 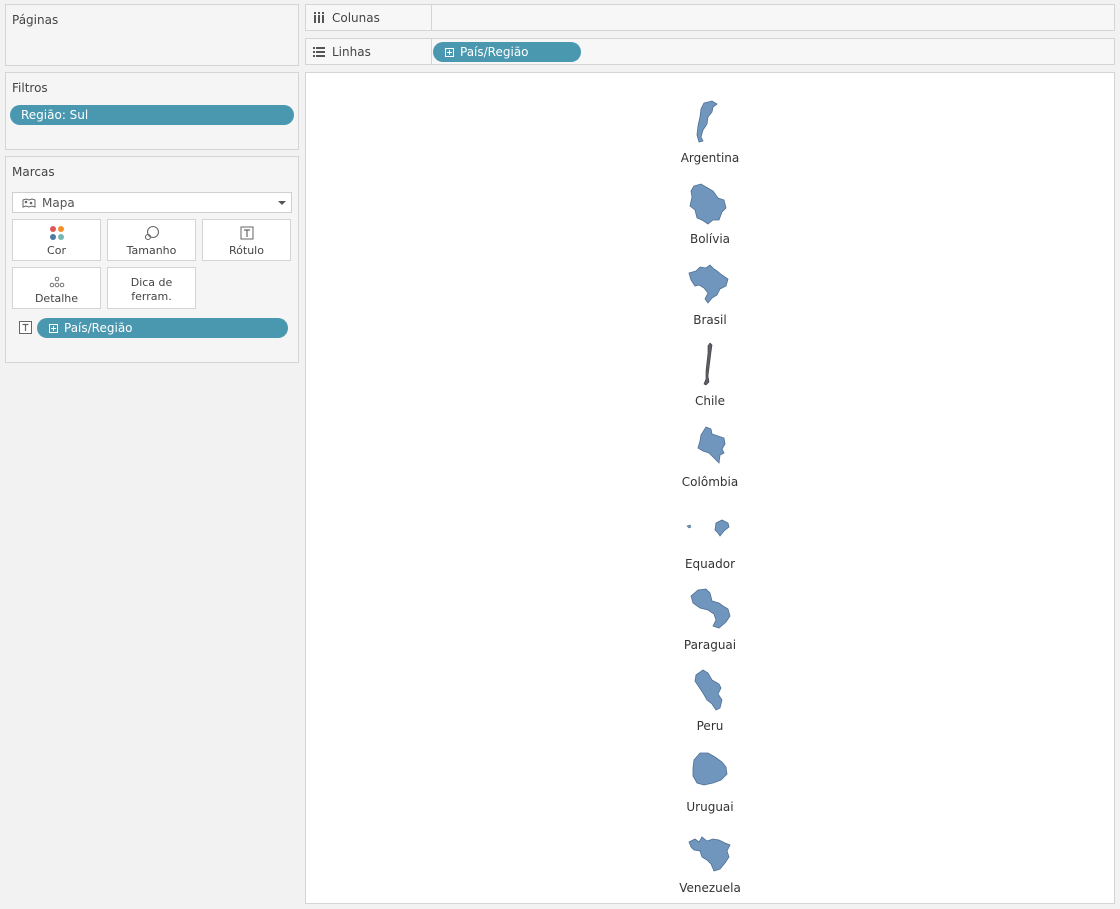 I want to click on mark-type-dropdown: Mapa, so click(x=152, y=202).